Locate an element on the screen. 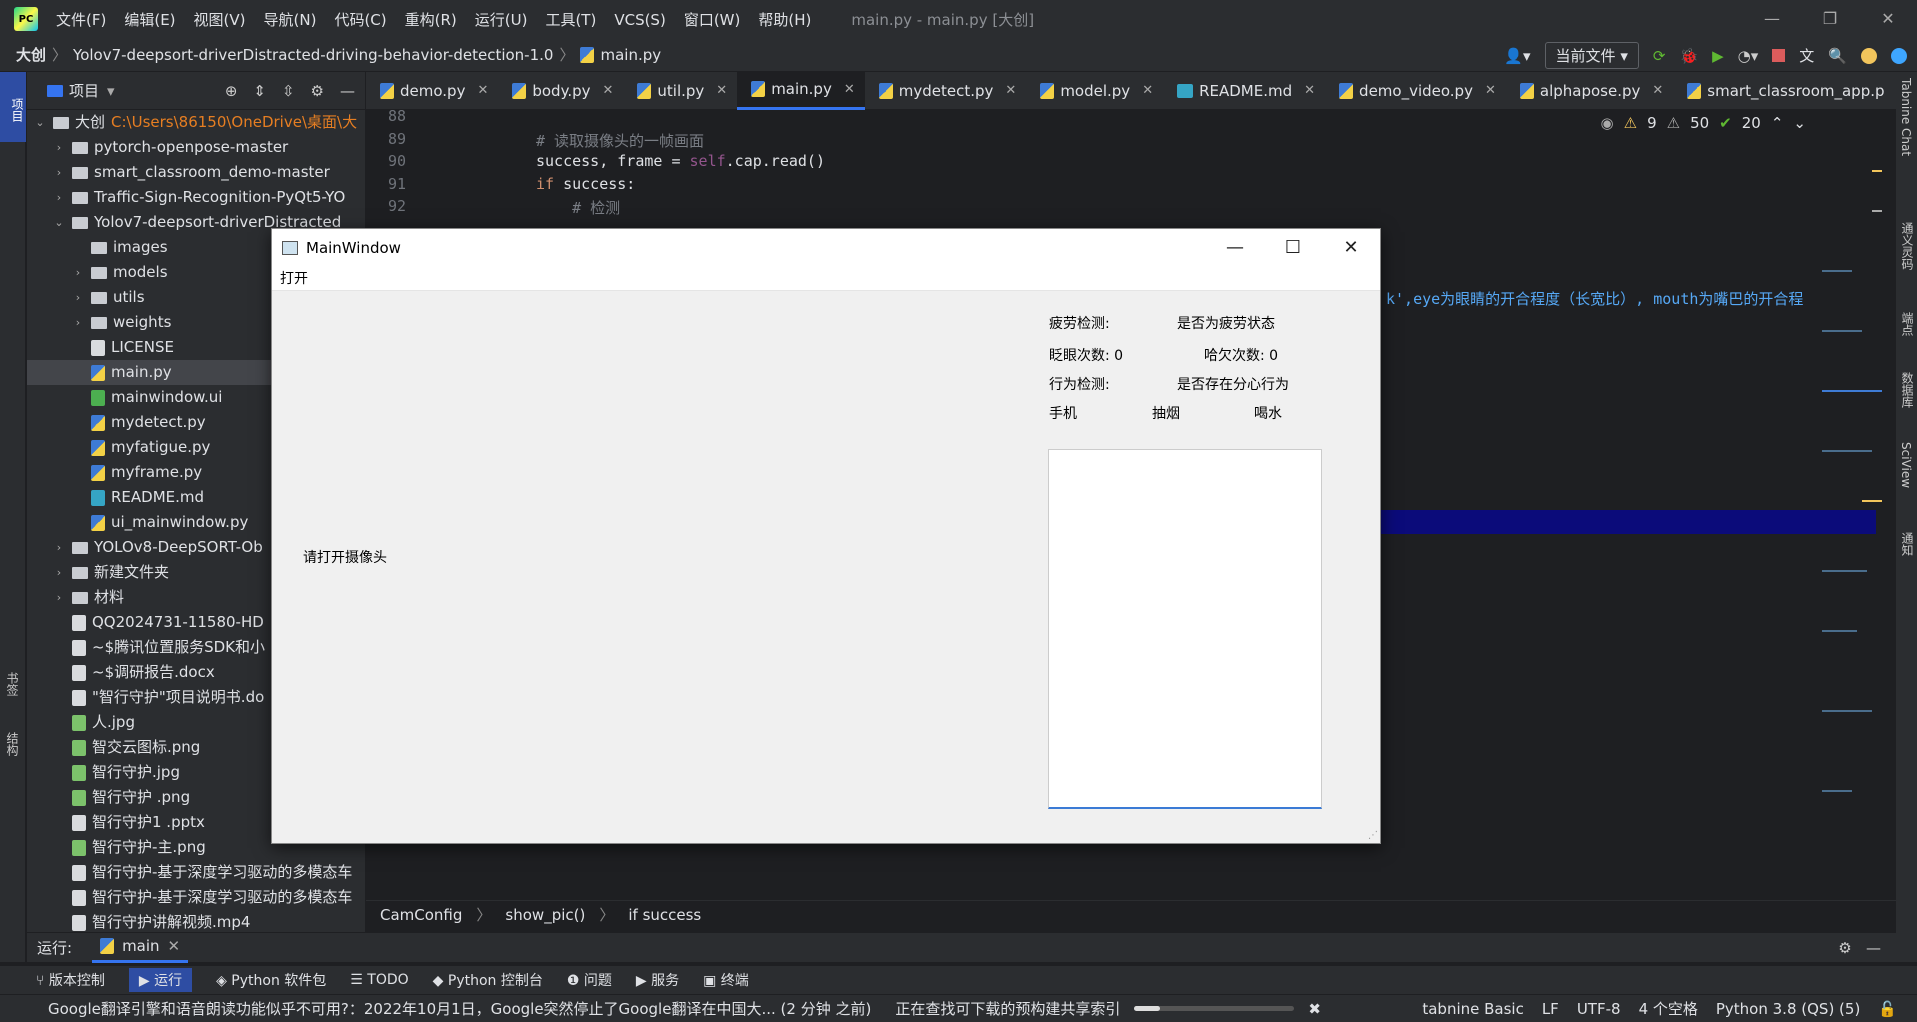  error-stripe is located at coordinates (1847, 515).